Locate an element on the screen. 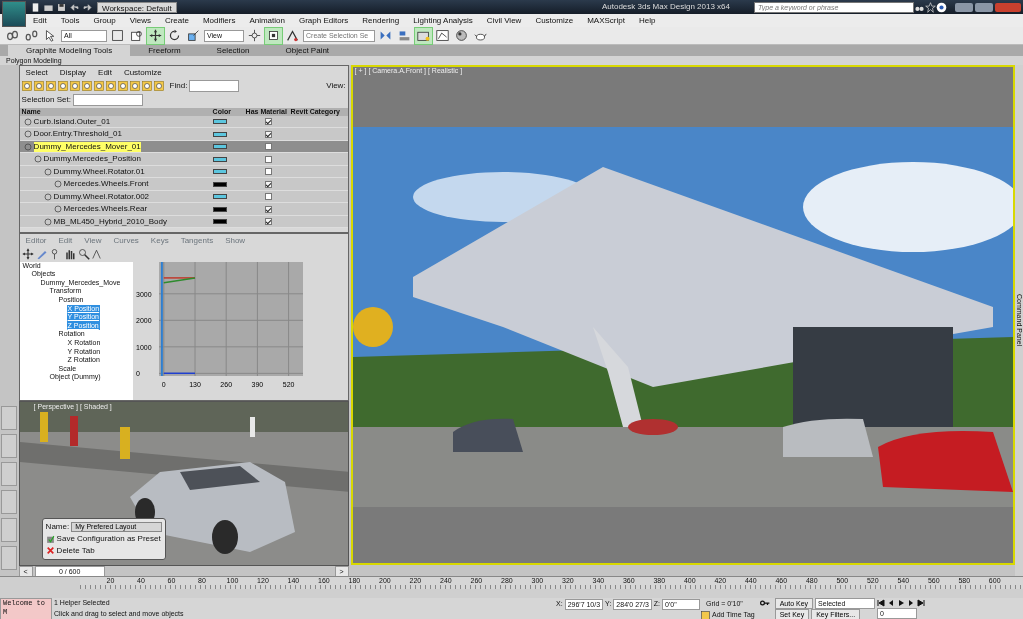 Image resolution: width=1023 pixels, height=619 pixels. first-frame-icon is located at coordinates (881, 602).